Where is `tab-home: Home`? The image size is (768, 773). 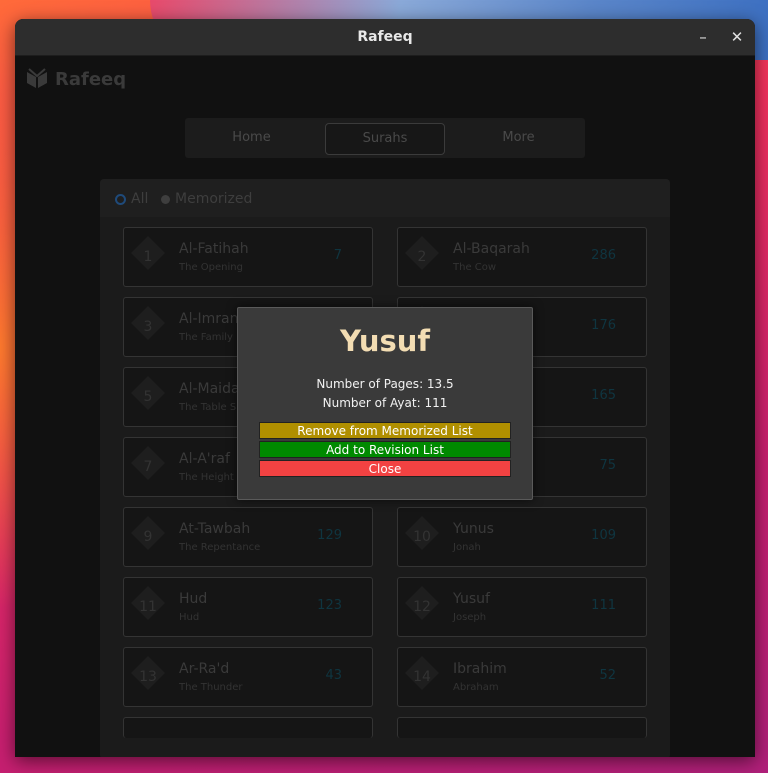
tab-home: Home is located at coordinates (251, 138).